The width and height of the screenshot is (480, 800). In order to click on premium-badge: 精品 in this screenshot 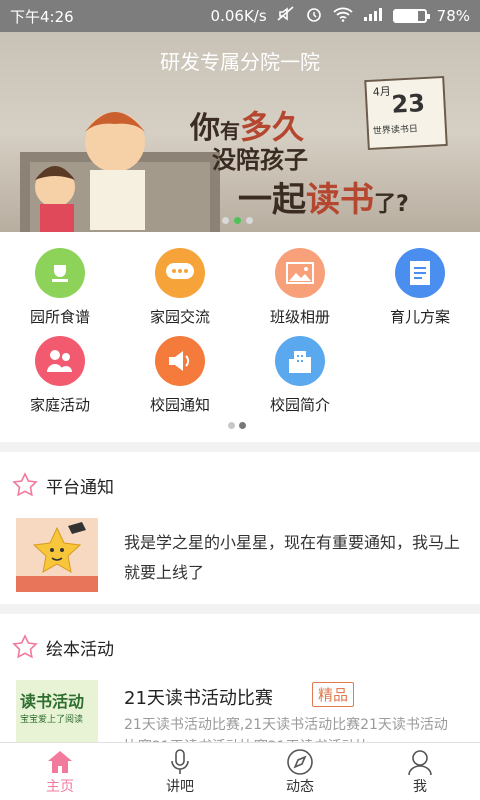, I will do `click(333, 694)`.